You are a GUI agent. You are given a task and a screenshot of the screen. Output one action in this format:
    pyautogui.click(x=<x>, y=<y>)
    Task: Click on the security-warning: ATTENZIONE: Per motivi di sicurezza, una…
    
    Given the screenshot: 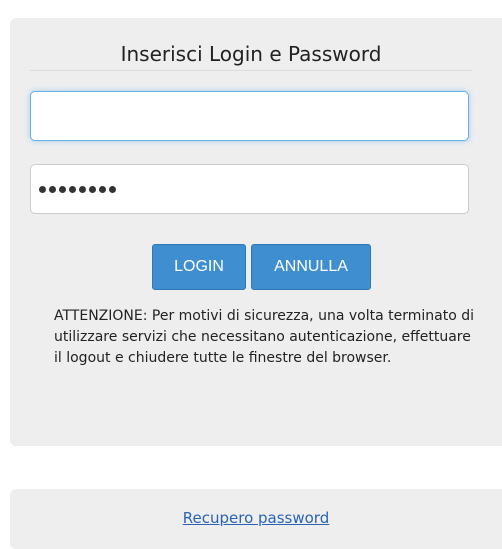 What is the action you would take?
    pyautogui.click(x=264, y=337)
    